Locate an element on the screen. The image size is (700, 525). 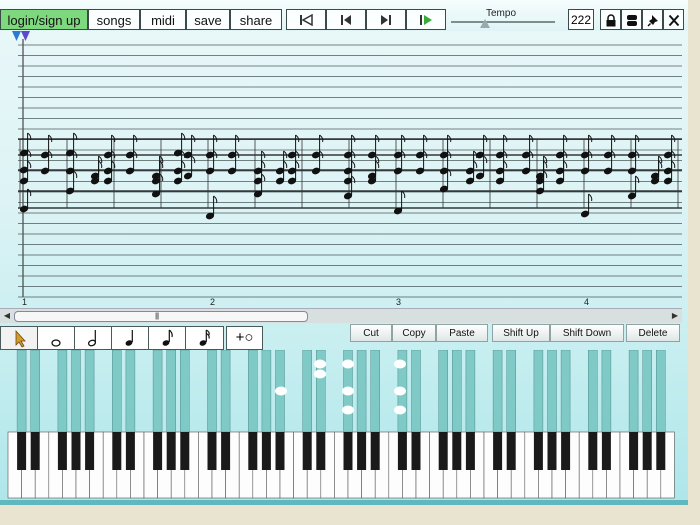
save-button: save is located at coordinates (208, 19).